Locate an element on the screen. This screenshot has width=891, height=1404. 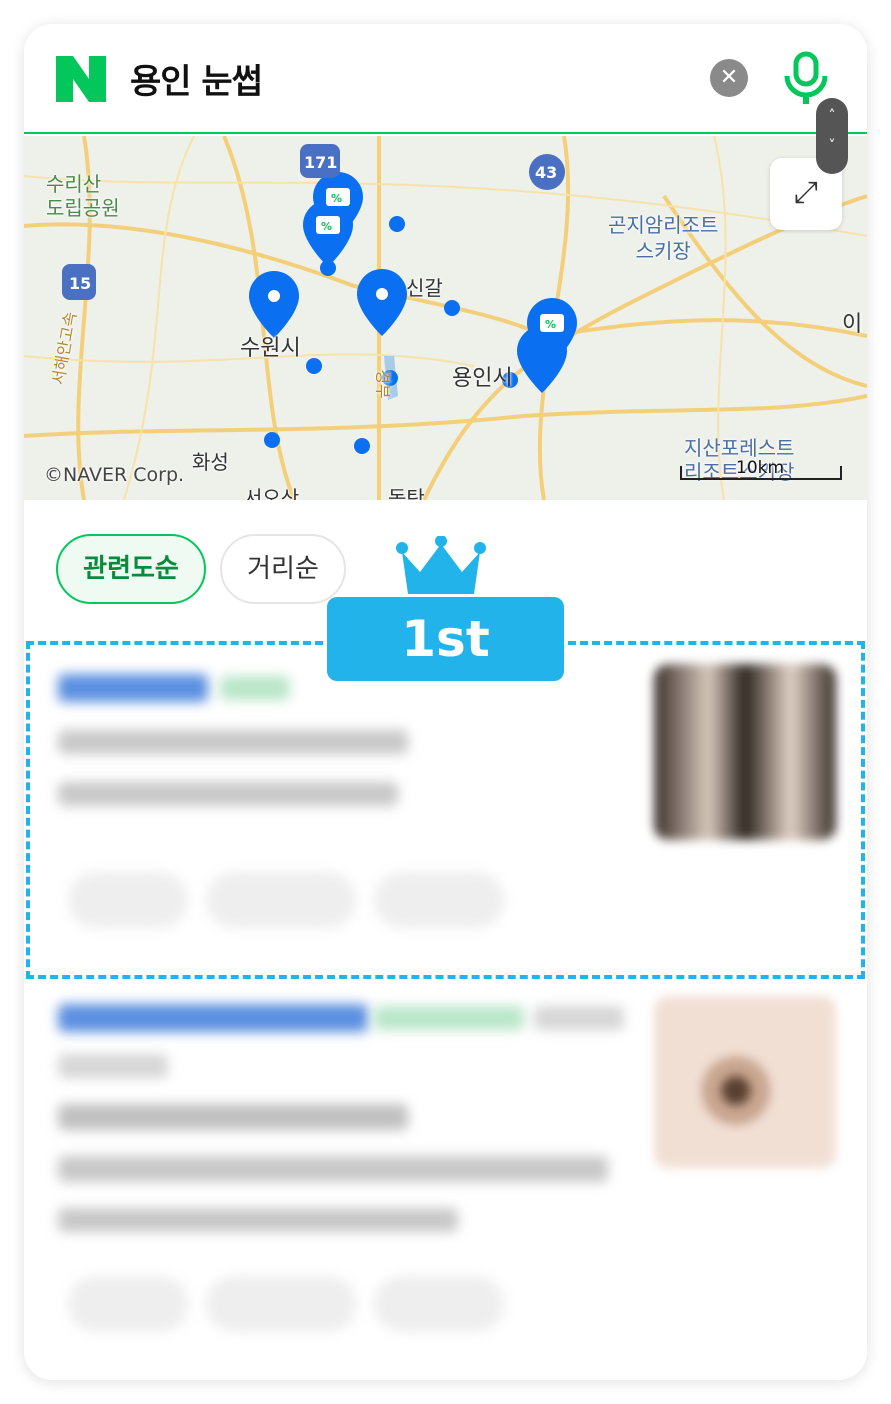
crown-icon is located at coordinates (441, 565).